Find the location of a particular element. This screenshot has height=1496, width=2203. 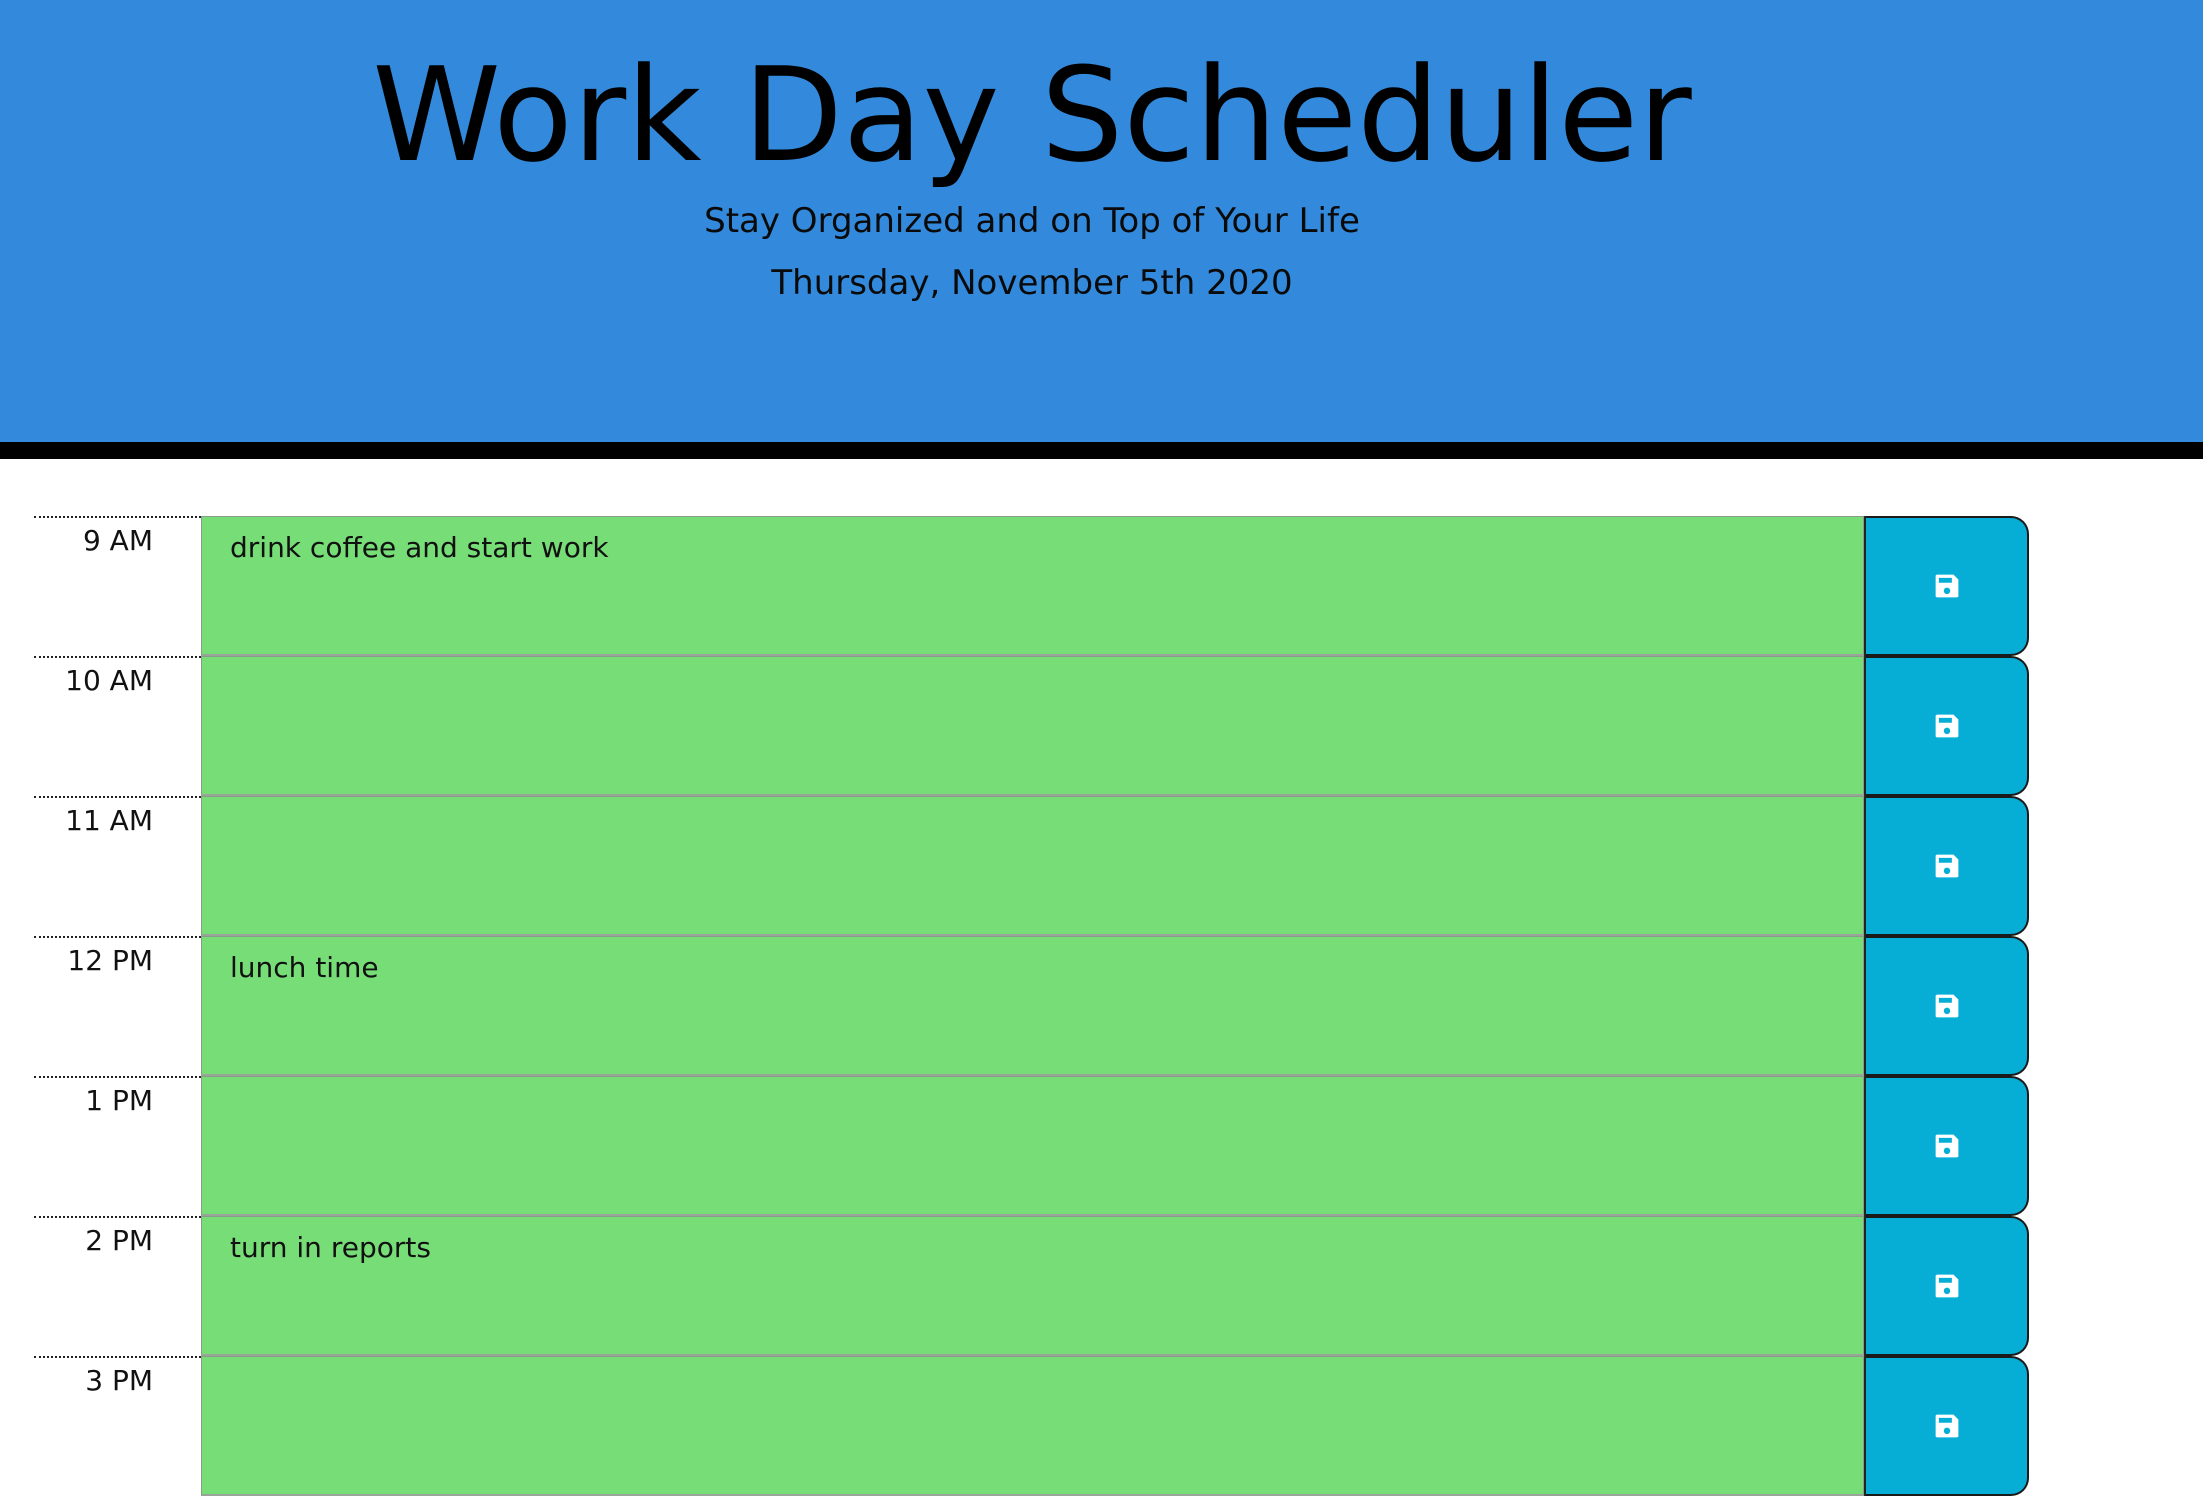

current-day: Thursday, November 5th 2020 is located at coordinates (1032, 283).